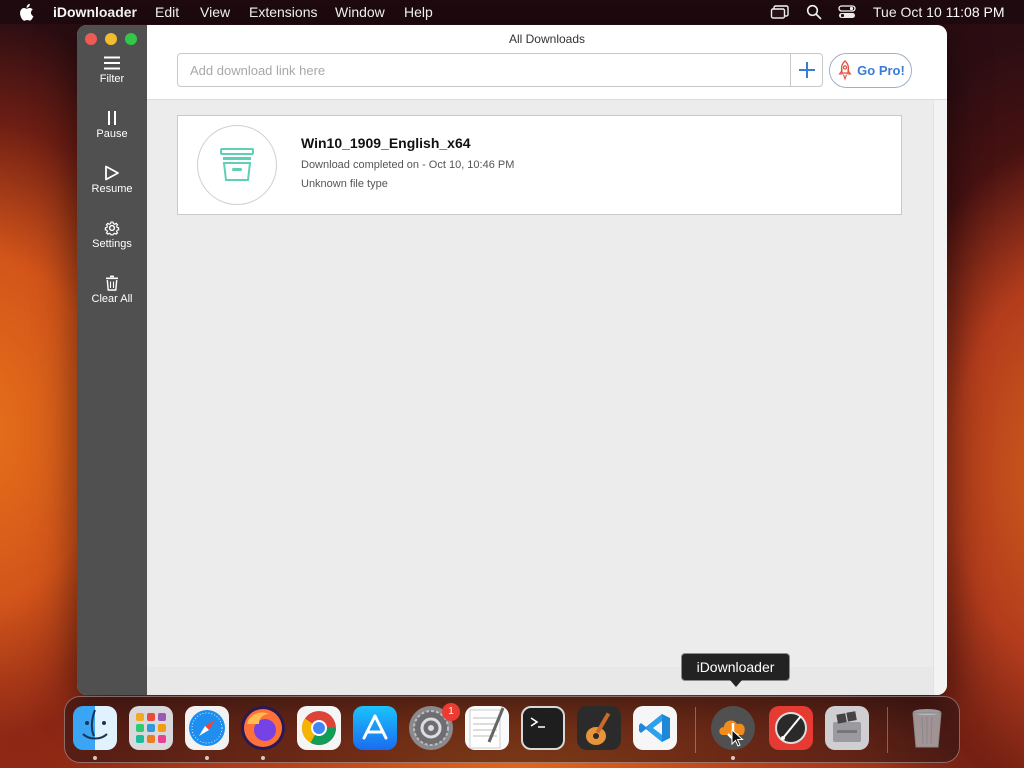 This screenshot has height=768, width=1024. Describe the element at coordinates (215, 12) in the screenshot. I see `menu-view: View` at that location.